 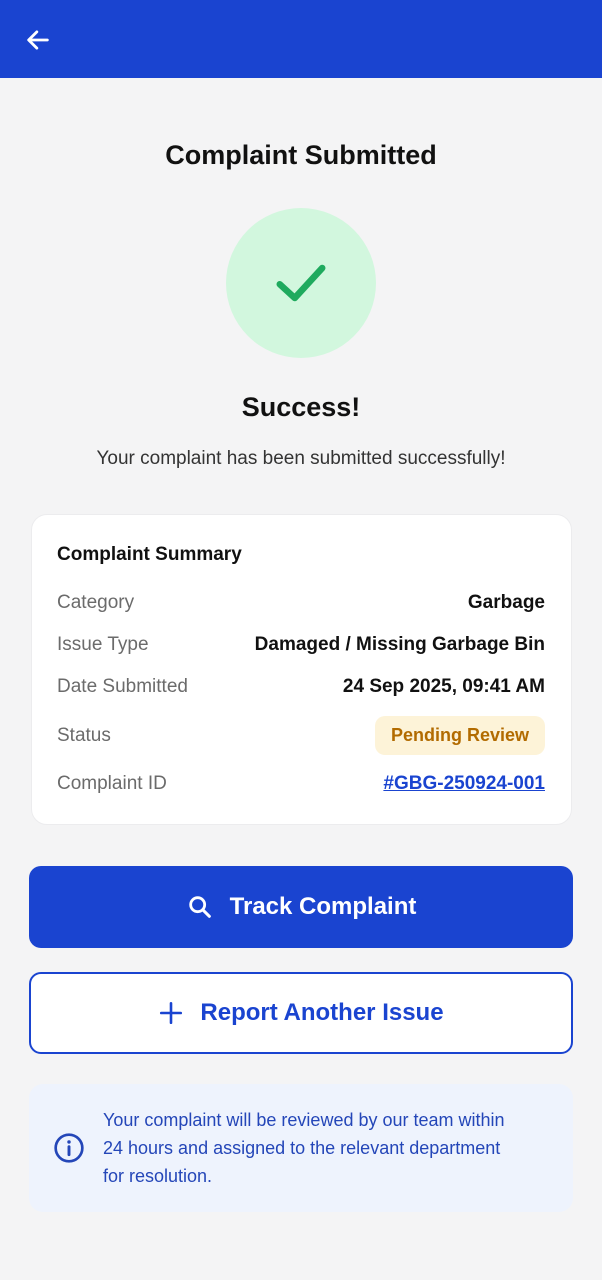 What do you see at coordinates (103, 644) in the screenshot?
I see `row-label: Issue Type` at bounding box center [103, 644].